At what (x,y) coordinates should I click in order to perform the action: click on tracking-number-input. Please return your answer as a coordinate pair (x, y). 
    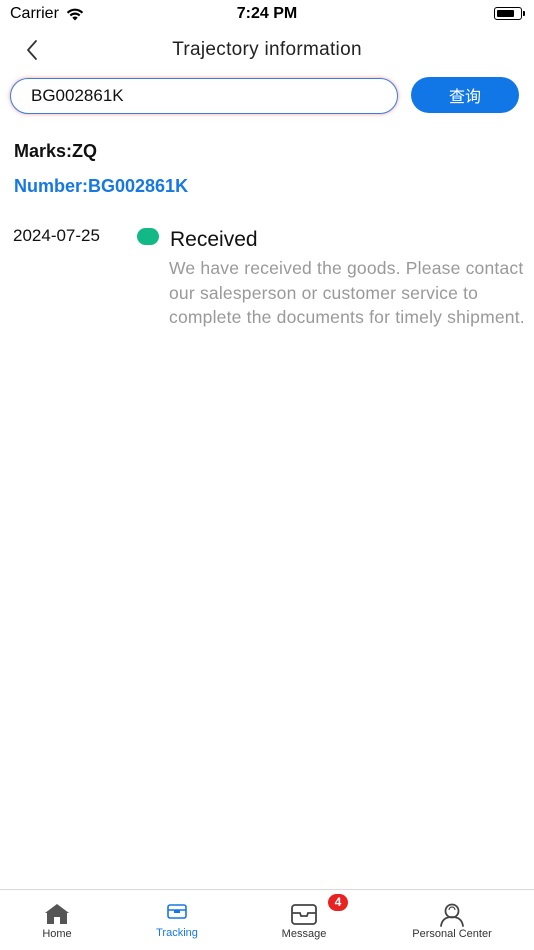
    Looking at the image, I should click on (204, 96).